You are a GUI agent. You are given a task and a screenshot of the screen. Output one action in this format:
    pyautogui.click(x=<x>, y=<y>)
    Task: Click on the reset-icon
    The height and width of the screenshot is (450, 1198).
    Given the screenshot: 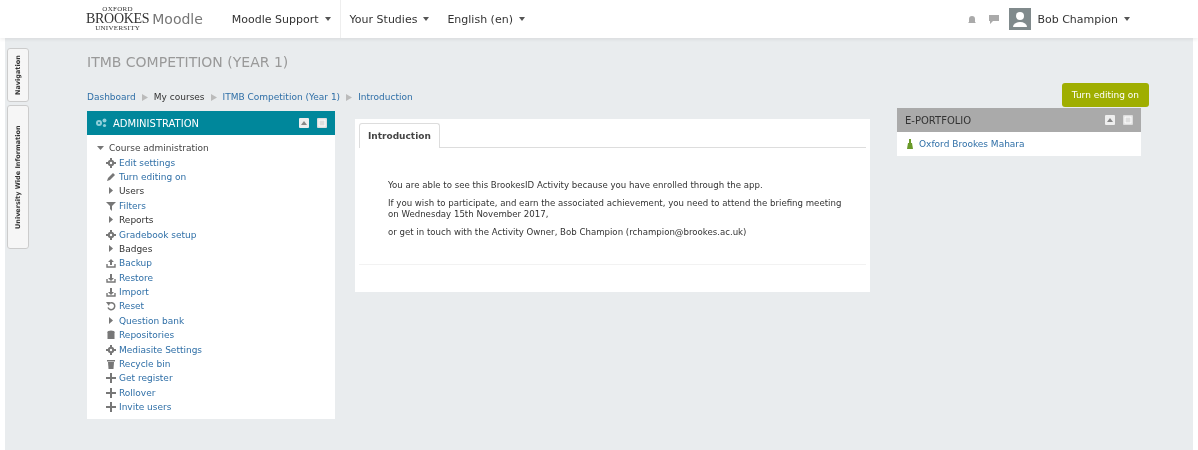 What is the action you would take?
    pyautogui.click(x=111, y=306)
    